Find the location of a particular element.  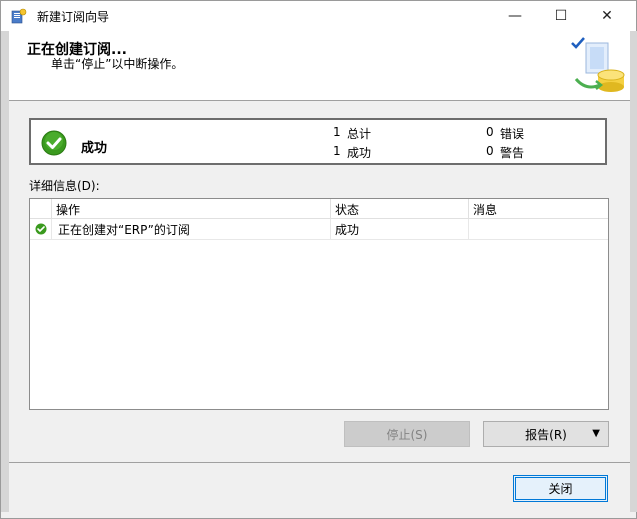

report-button-label: 报告(R) is located at coordinates (546, 434).